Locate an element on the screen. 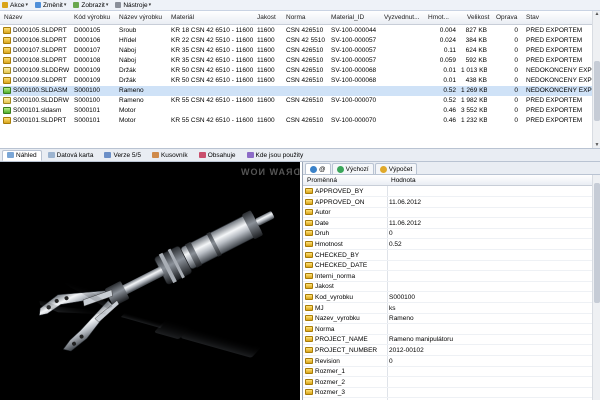 The width and height of the screenshot is (600, 400). col-header-material: Materiál is located at coordinates (182, 17).